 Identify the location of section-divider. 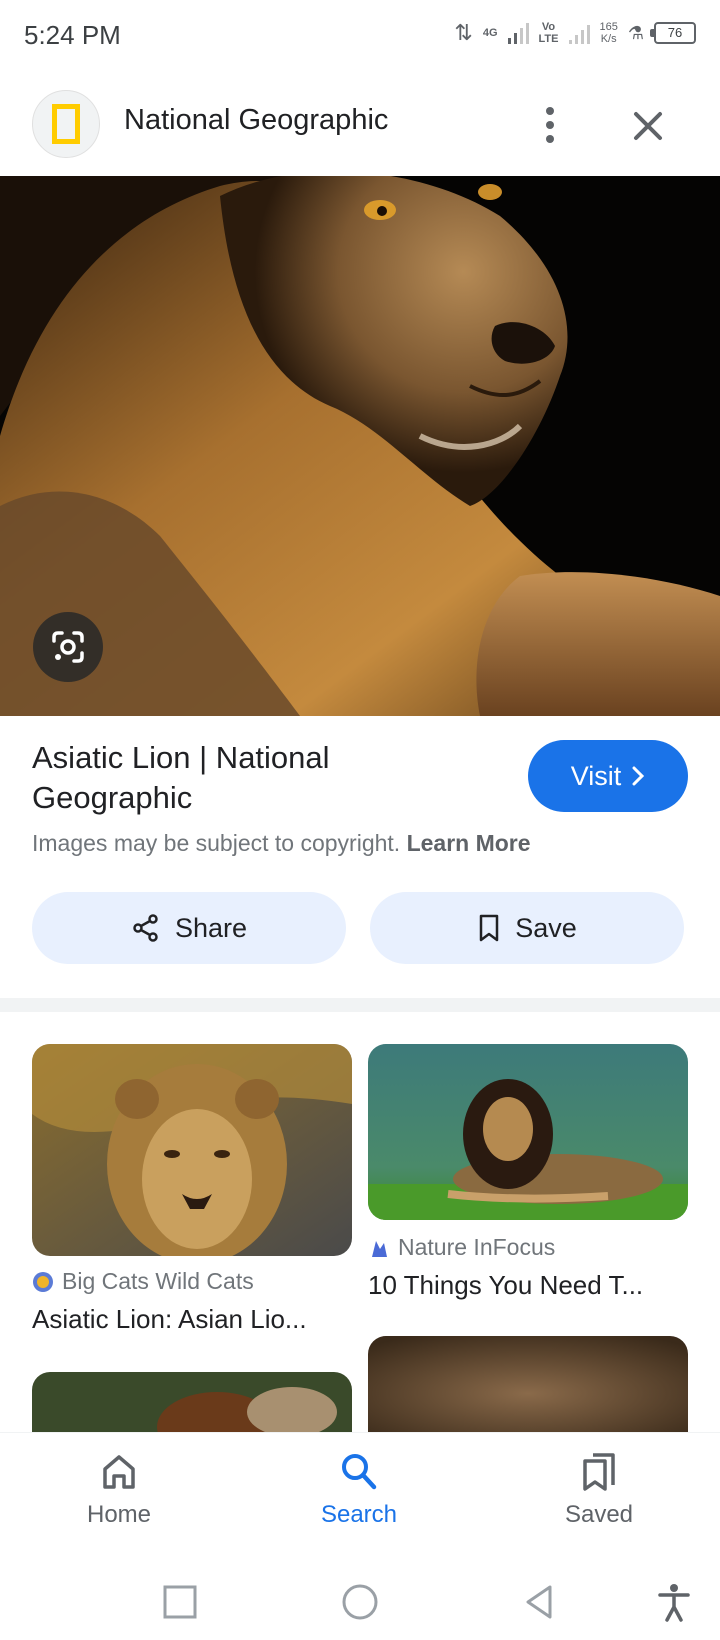
(360, 1005).